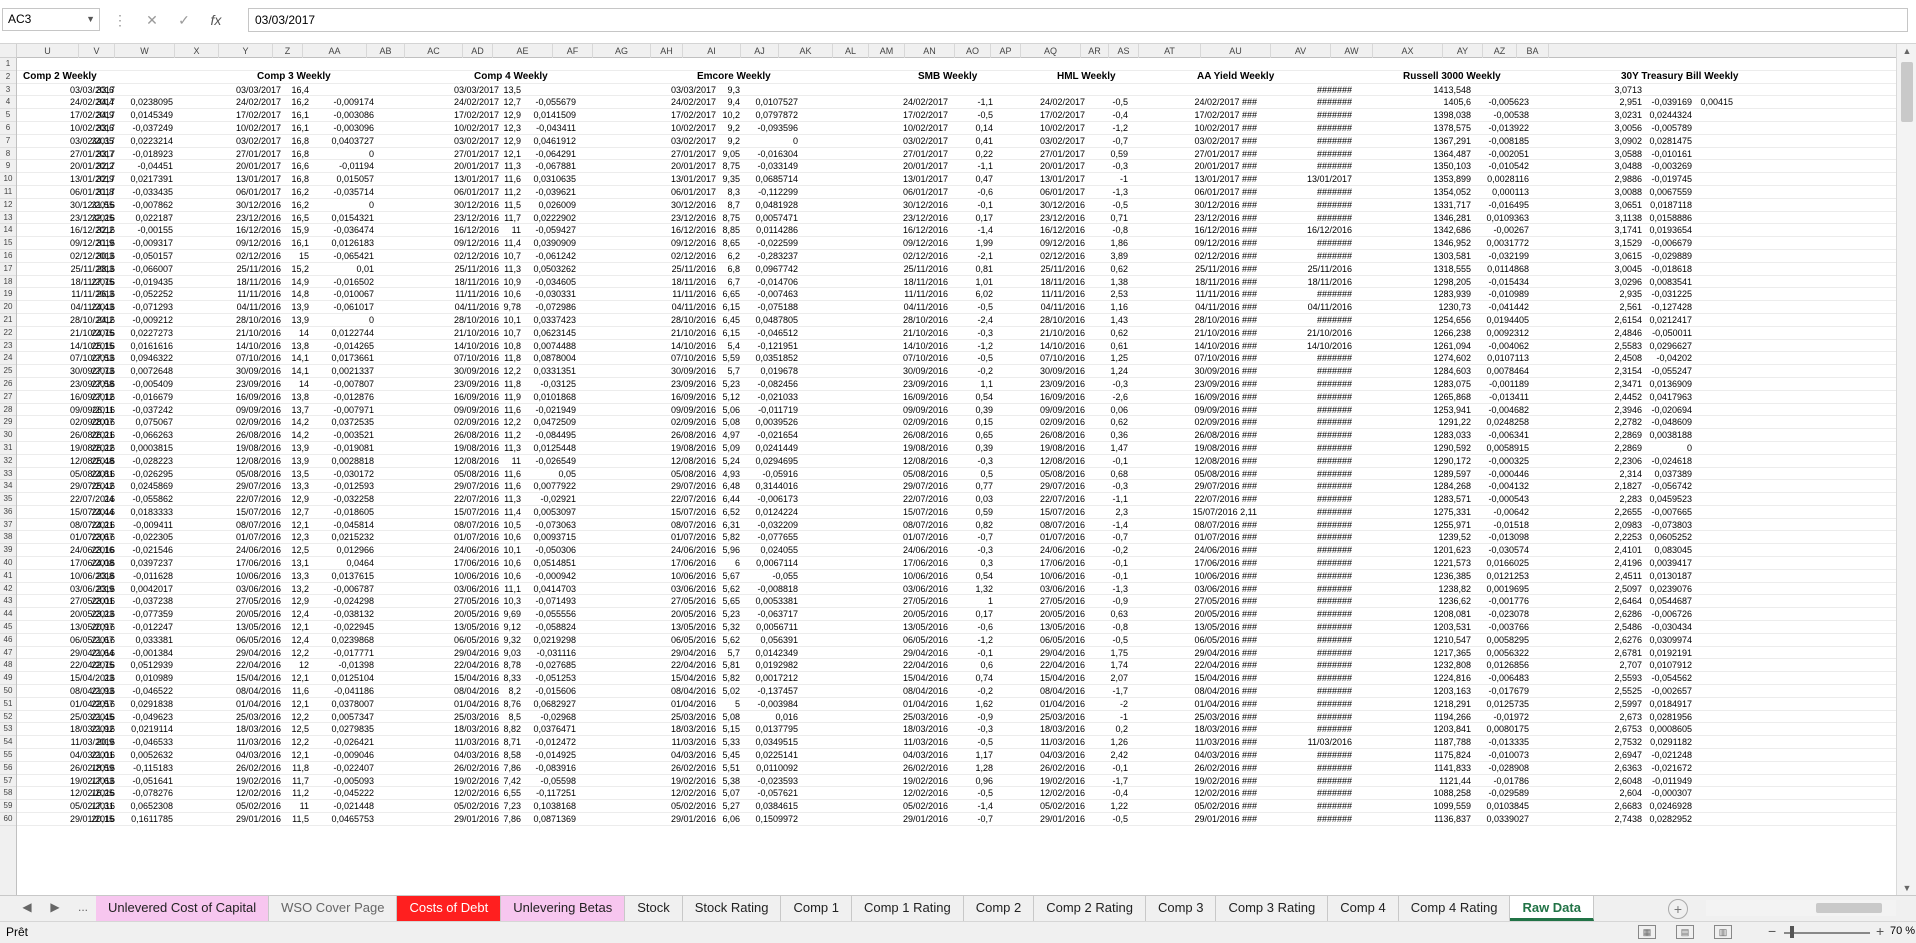 The width and height of the screenshot is (1916, 943). Describe the element at coordinates (908, 307) in the screenshot. I see `table-cell: 04/11/2016` at that location.